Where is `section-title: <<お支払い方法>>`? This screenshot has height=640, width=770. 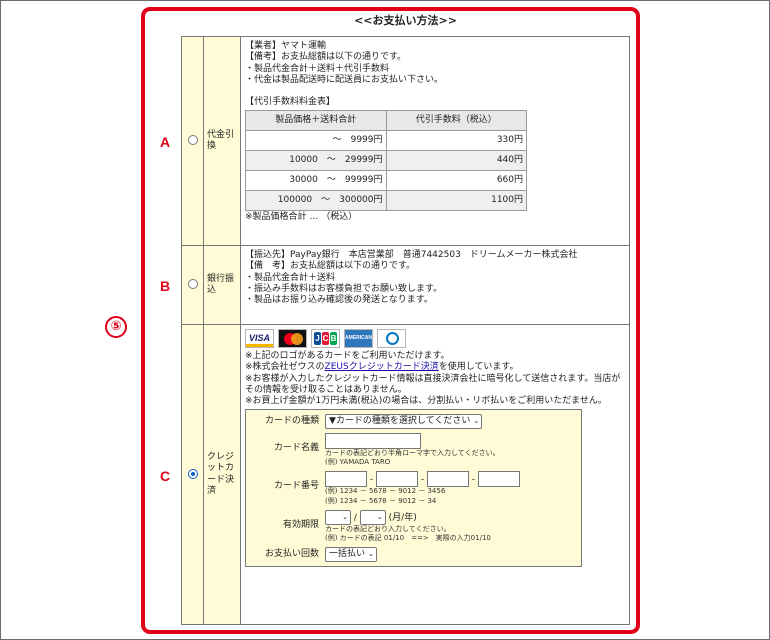
section-title: <<お支払い方法>> is located at coordinates (405, 20).